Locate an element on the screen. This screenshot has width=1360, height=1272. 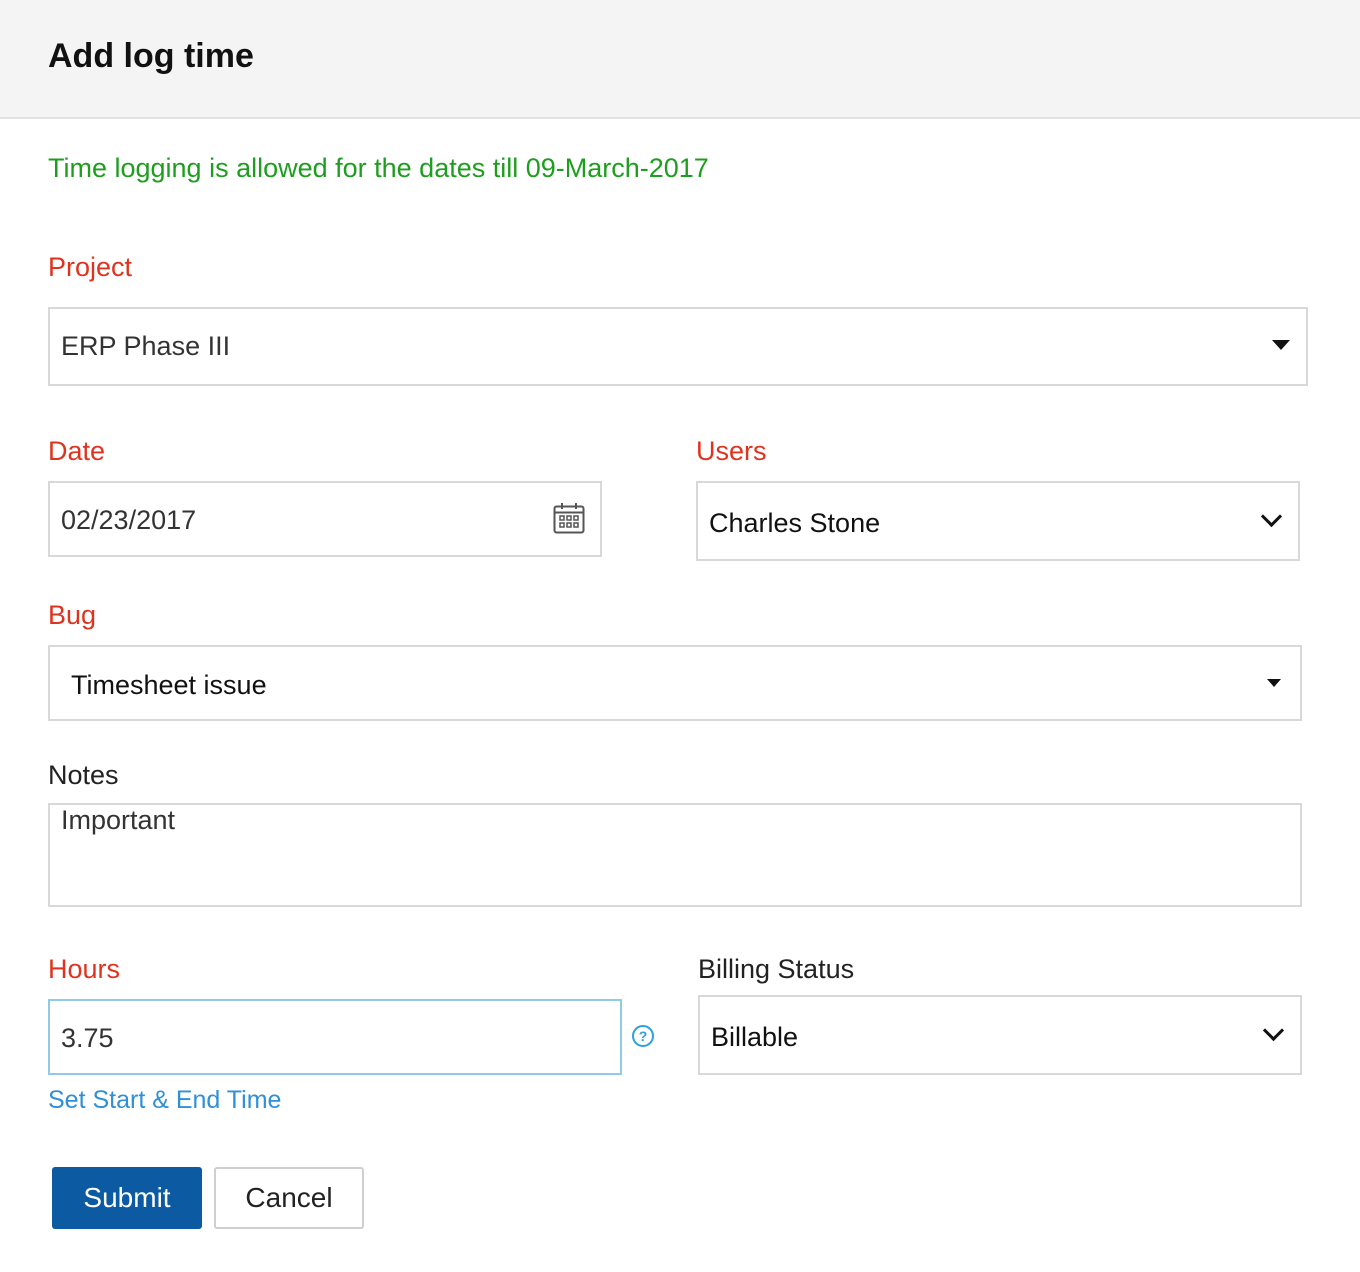
calendar-icon is located at coordinates (569, 518).